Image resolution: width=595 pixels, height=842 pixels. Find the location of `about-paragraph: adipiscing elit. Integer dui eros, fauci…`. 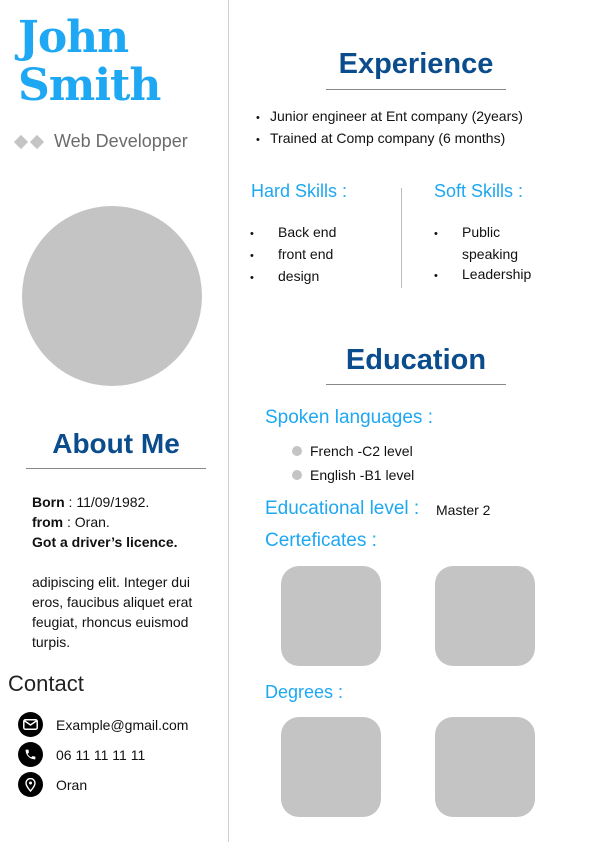

about-paragraph: adipiscing elit. Integer dui eros, fauci… is located at coordinates (112, 612).